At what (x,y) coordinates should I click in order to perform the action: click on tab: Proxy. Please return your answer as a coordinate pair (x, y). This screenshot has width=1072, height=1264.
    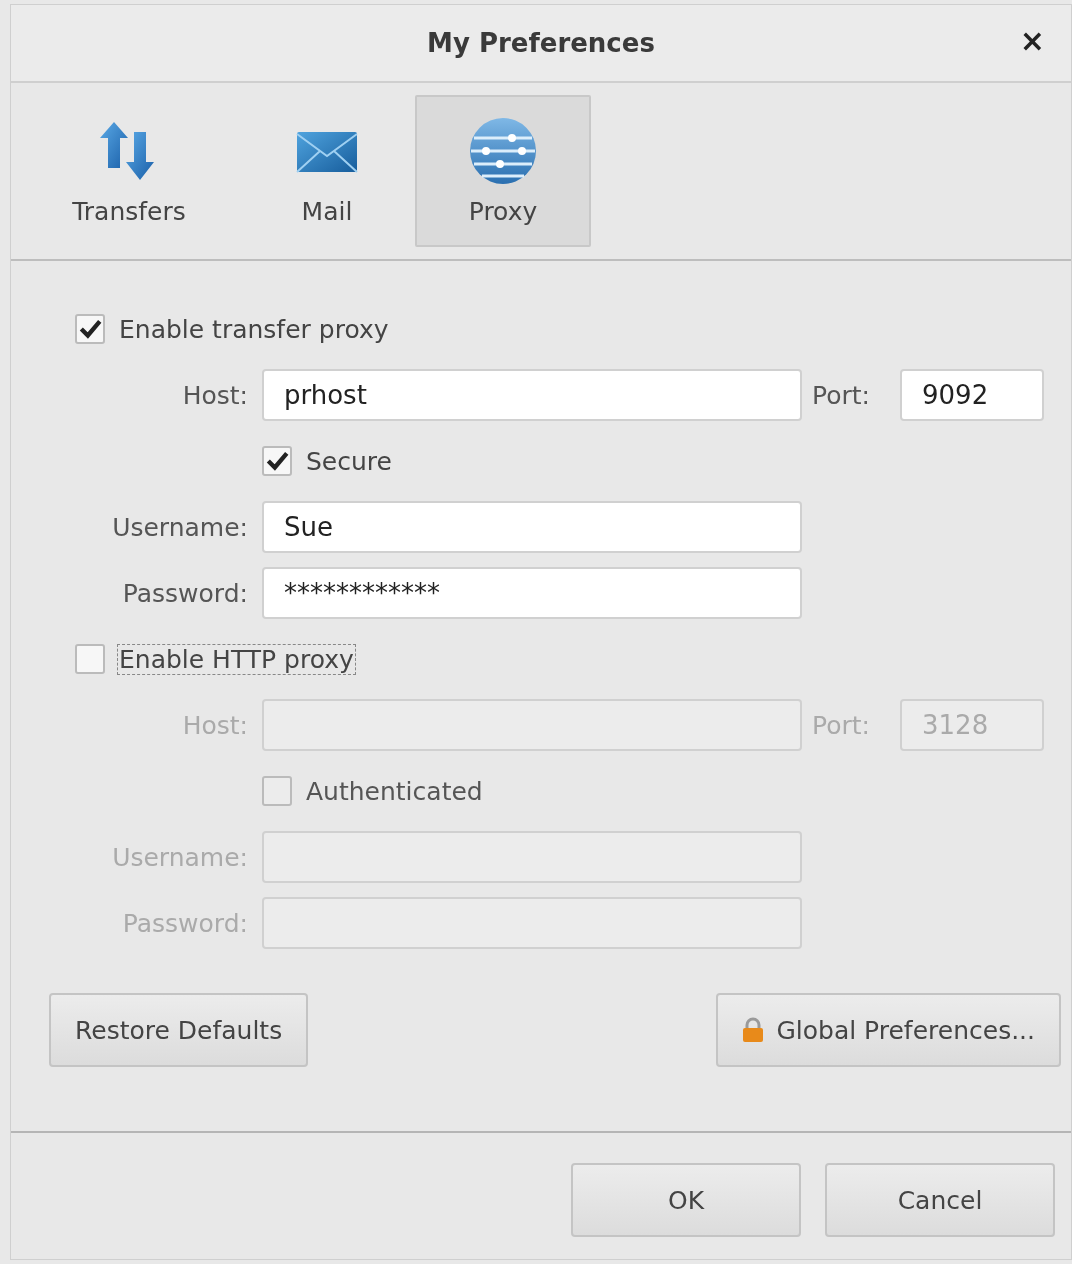
    Looking at the image, I should click on (503, 171).